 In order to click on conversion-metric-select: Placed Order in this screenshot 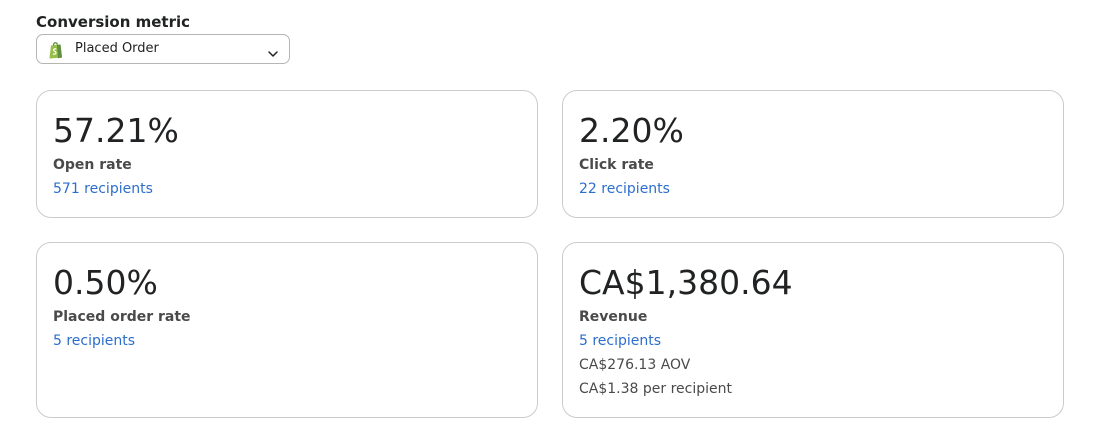, I will do `click(163, 49)`.